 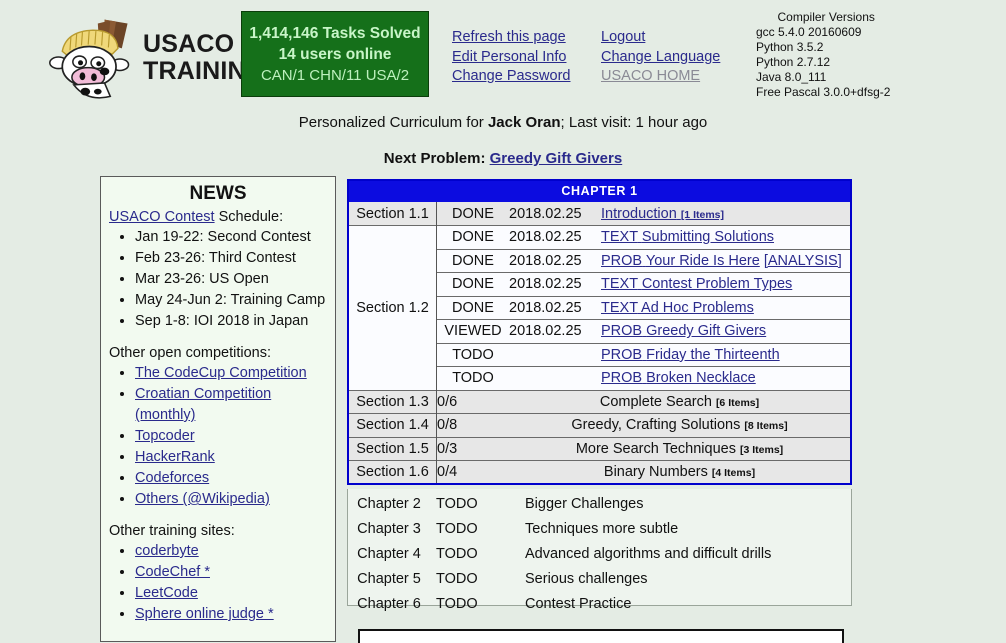 I want to click on codecup-link: The CodeCup Competition, so click(x=221, y=373).